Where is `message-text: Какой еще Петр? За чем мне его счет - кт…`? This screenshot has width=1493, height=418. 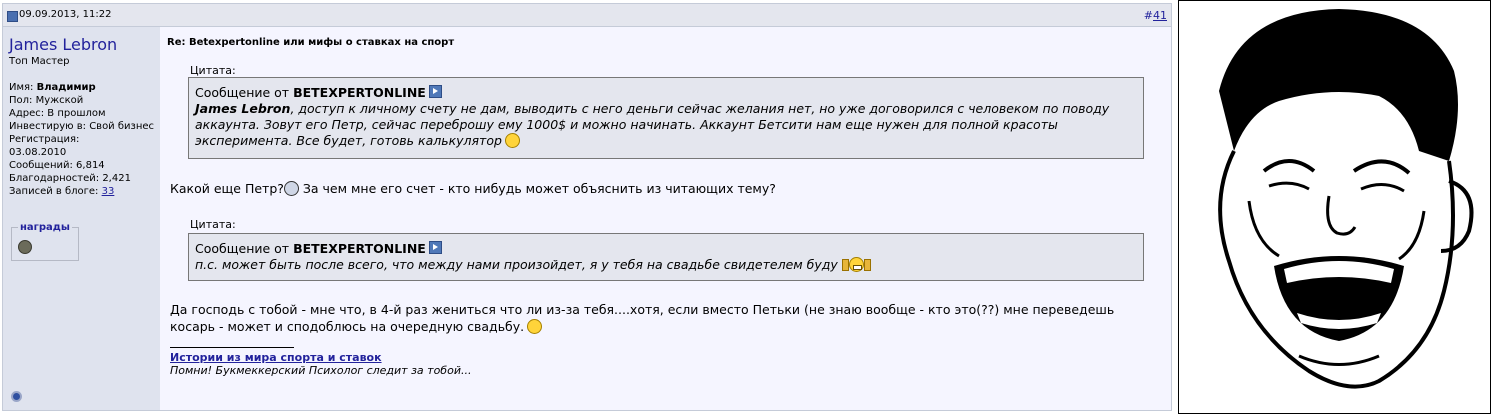 message-text: Какой еще Петр? За чем мне его счет - кт… is located at coordinates (473, 188).